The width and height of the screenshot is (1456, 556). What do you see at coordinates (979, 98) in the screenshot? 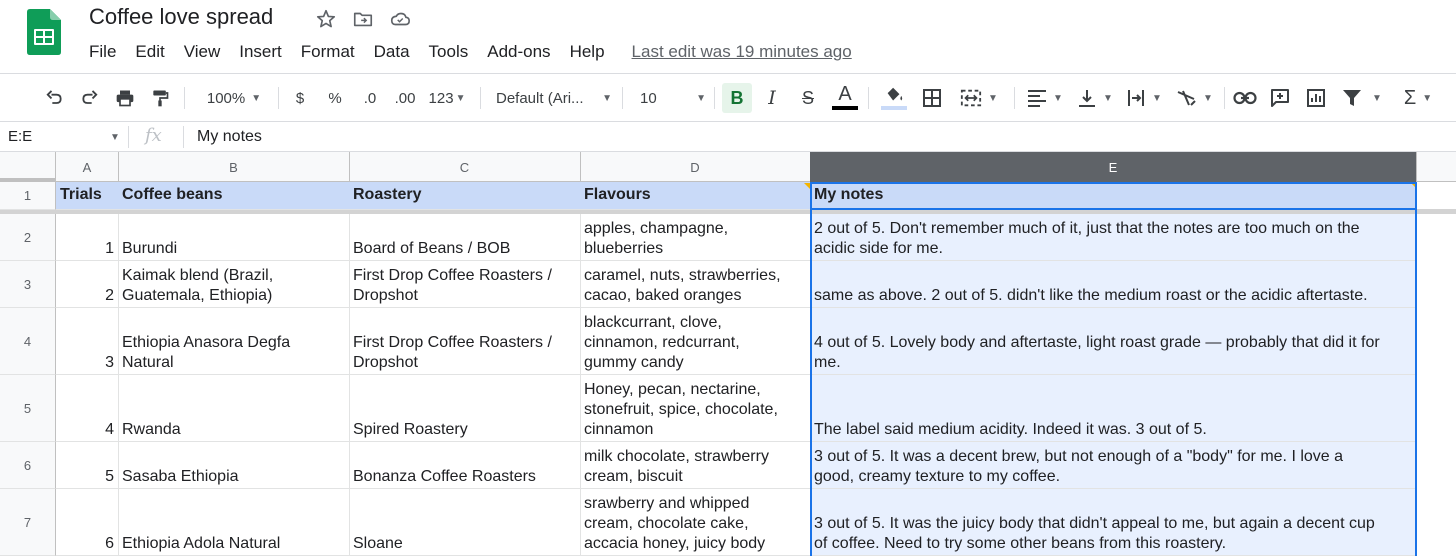
I see `merge-cells-select: ▼` at bounding box center [979, 98].